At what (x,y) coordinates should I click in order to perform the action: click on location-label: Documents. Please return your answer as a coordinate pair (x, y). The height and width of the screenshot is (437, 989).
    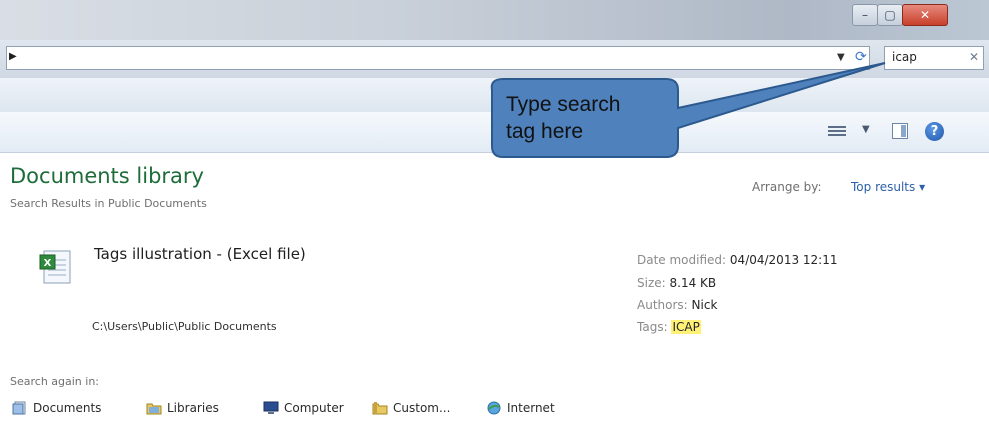
    Looking at the image, I should click on (67, 408).